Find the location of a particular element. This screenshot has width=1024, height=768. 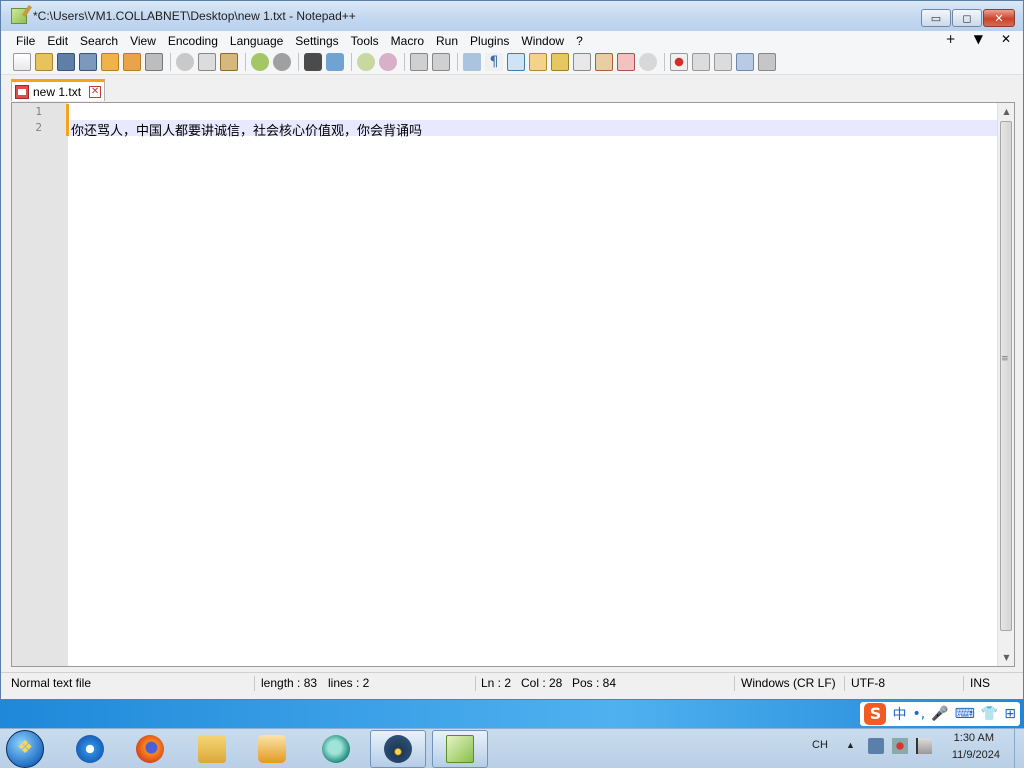

stop-record-icon is located at coordinates (701, 62).